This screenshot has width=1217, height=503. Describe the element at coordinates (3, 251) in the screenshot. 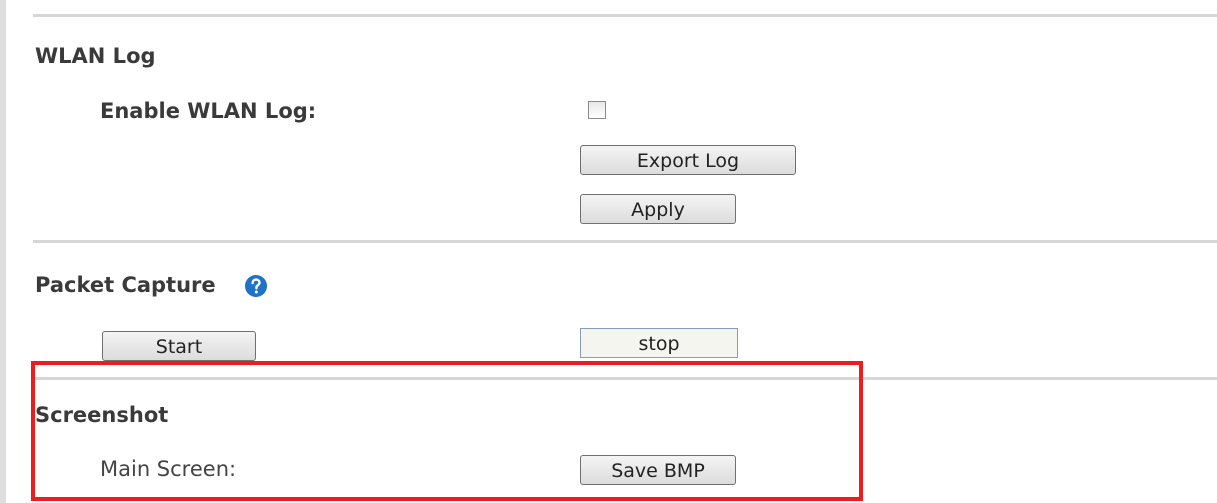

I see `left-divider` at that location.